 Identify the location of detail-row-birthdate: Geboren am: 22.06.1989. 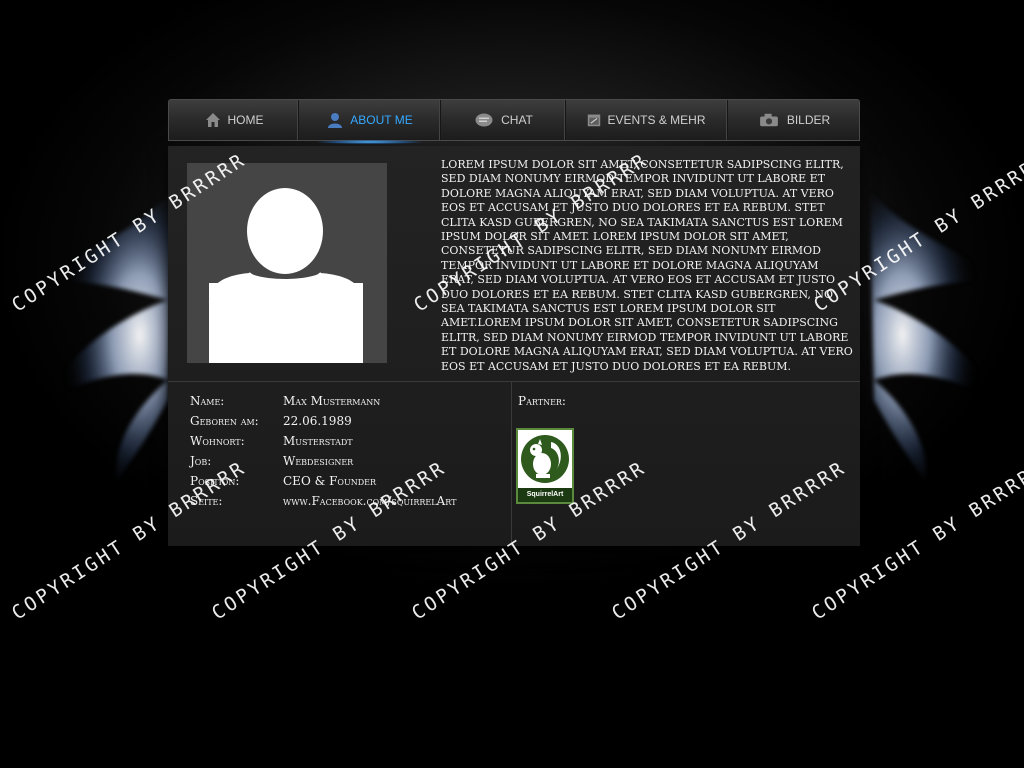
(350, 421).